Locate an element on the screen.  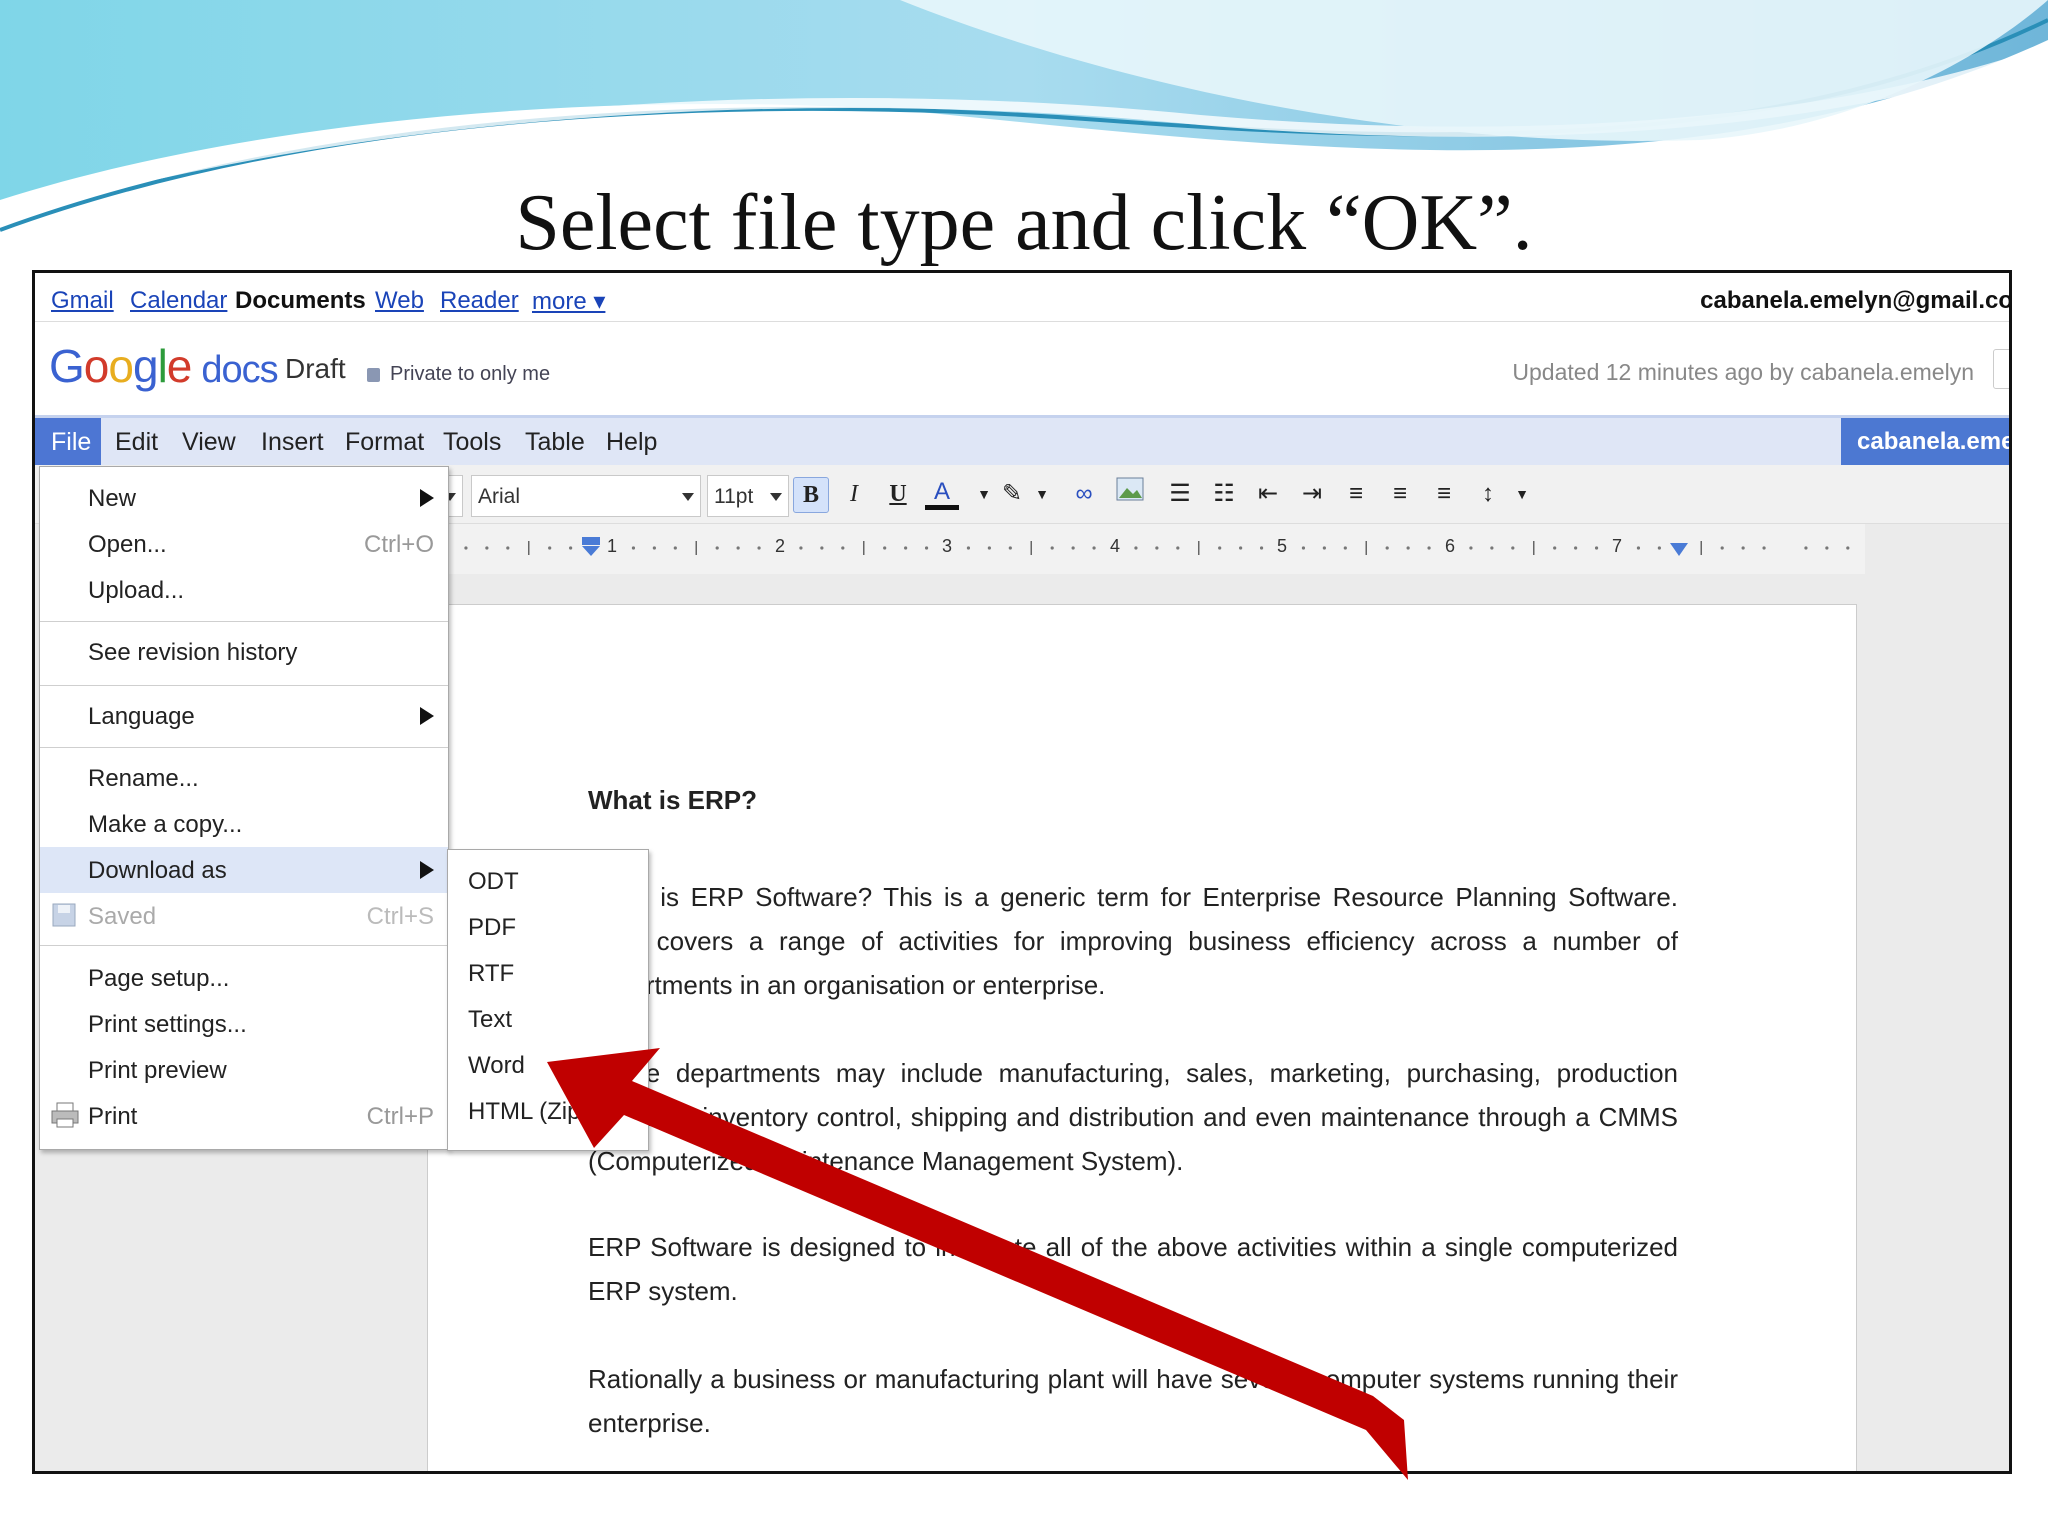
ruler: 1 2 3 4 5 6 7 is located at coordinates (1150, 549).